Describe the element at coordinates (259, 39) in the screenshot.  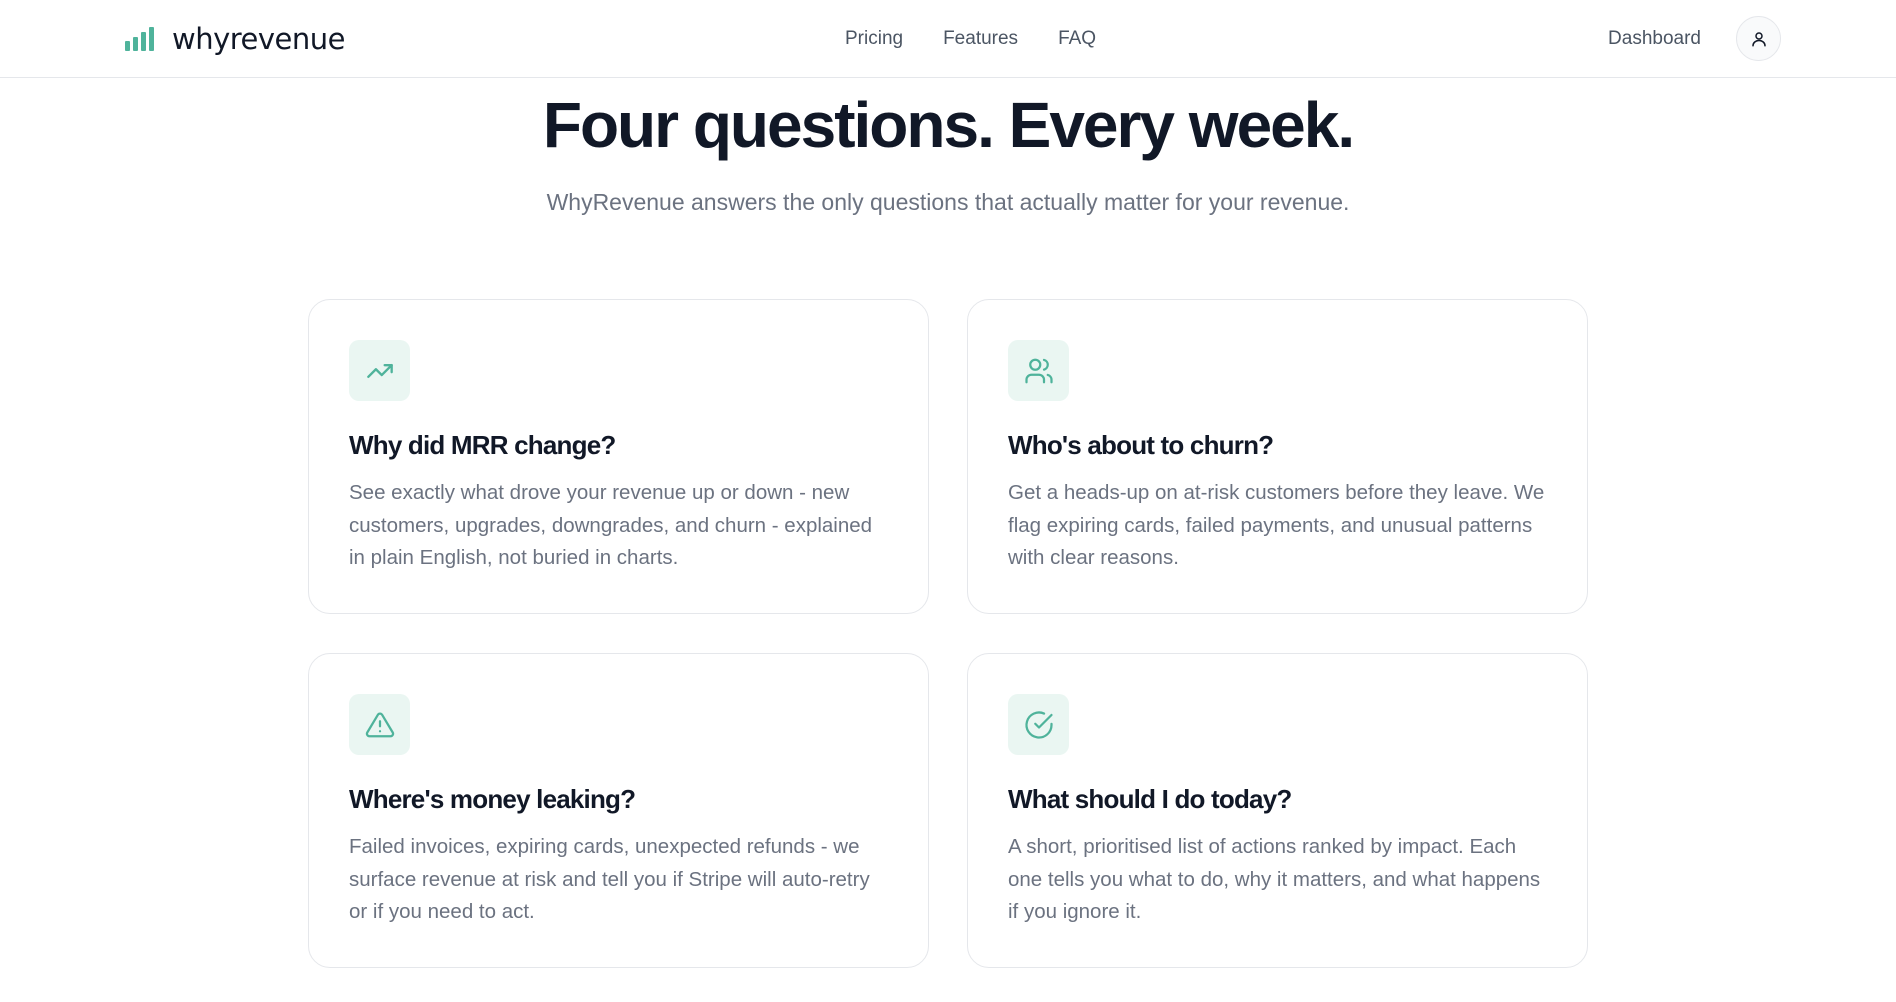
I see `logo-text: whyrevenue` at that location.